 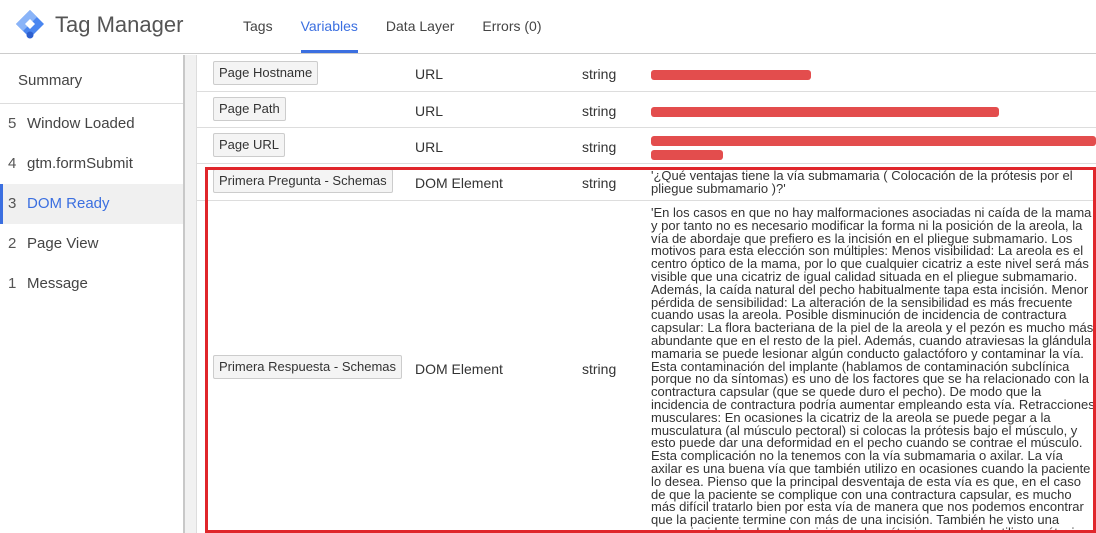 I want to click on variable-name-button: Primera Pregunta - Schemas, so click(x=303, y=181).